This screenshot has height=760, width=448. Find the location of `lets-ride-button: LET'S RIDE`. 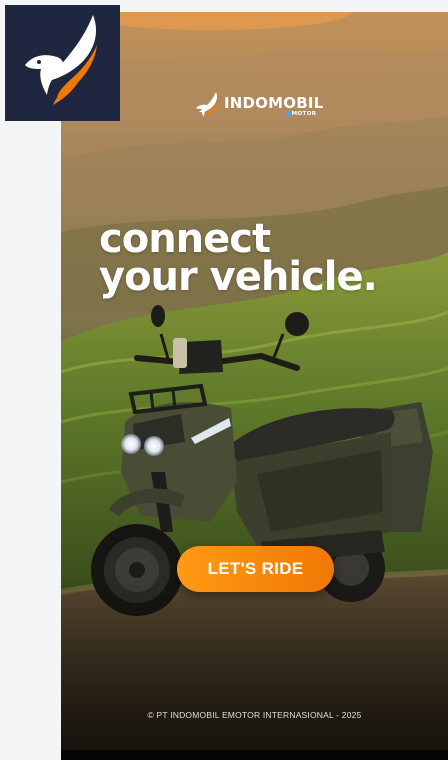

lets-ride-button: LET'S RIDE is located at coordinates (255, 569).